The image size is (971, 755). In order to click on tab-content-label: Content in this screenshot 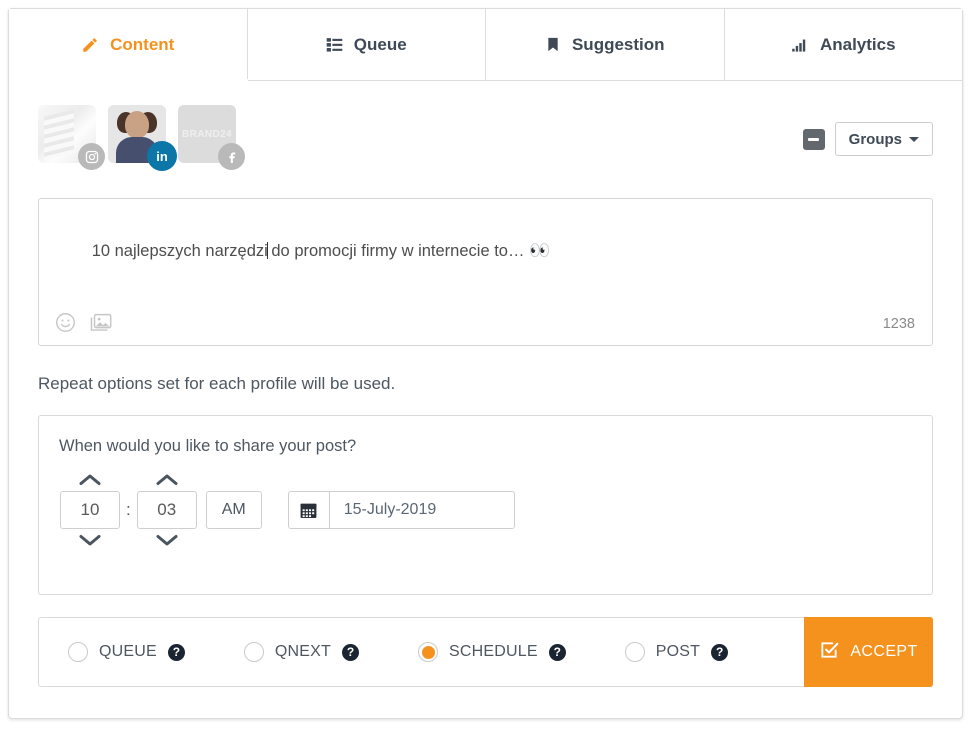, I will do `click(142, 44)`.